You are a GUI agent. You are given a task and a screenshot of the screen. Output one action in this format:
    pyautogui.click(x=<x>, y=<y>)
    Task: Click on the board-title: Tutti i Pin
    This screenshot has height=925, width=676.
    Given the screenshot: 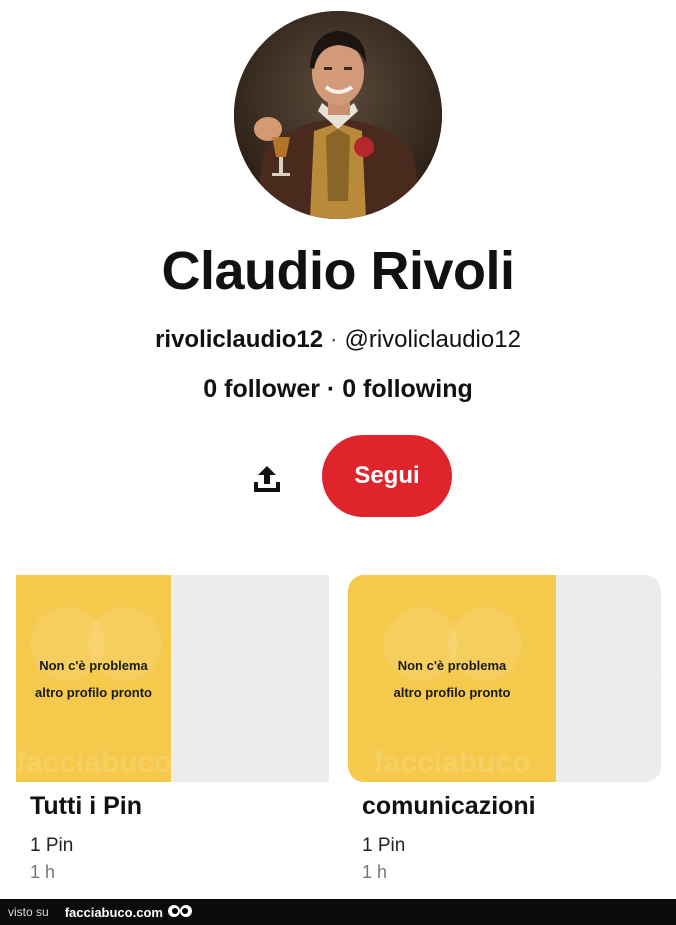 What is the action you would take?
    pyautogui.click(x=86, y=806)
    